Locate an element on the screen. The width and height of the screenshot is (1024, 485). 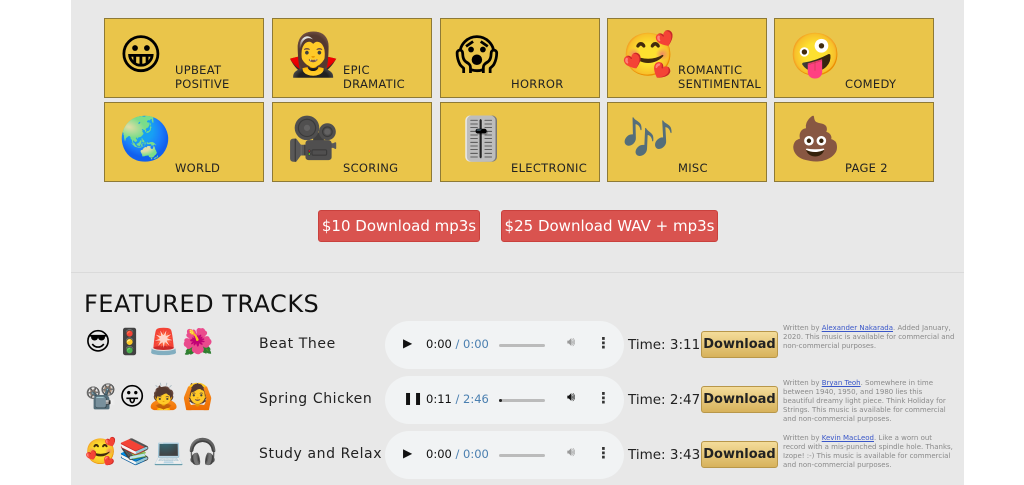
track-title: Beat Thee is located at coordinates (297, 344).